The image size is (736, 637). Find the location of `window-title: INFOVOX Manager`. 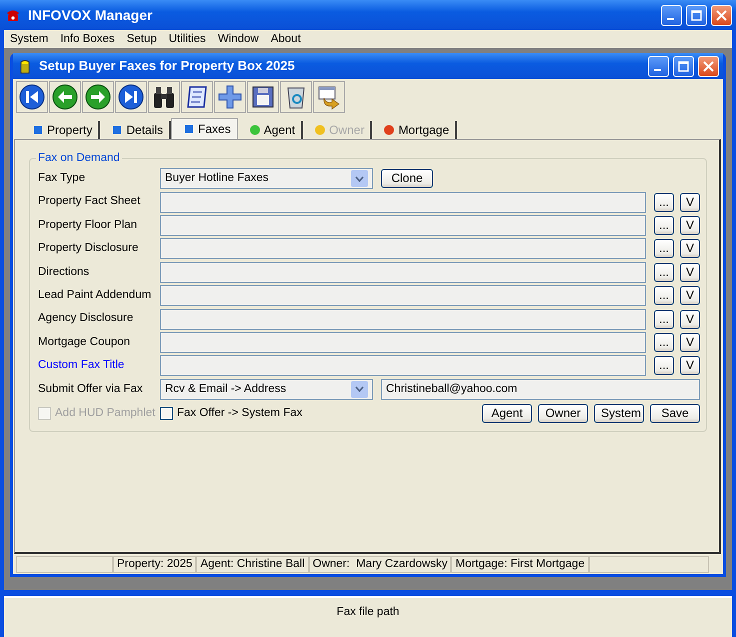

window-title: INFOVOX Manager is located at coordinates (90, 15).